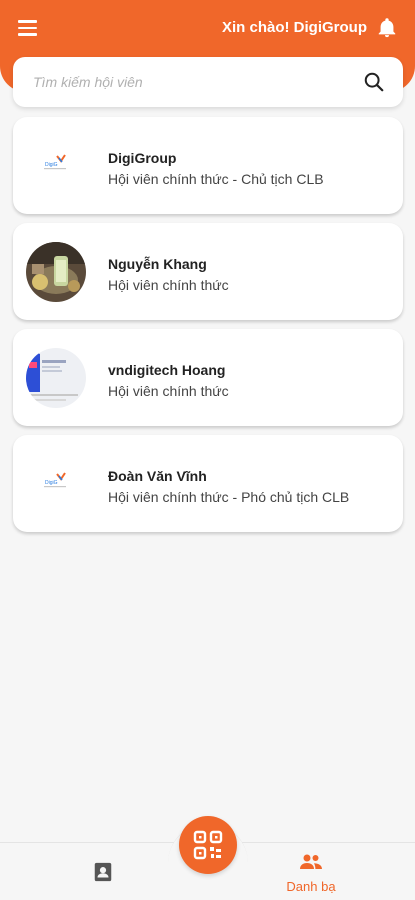 This screenshot has height=900, width=415. Describe the element at coordinates (229, 497) in the screenshot. I see `member-role: Hội viên chính thức - Phó chủ tịch CLB` at that location.